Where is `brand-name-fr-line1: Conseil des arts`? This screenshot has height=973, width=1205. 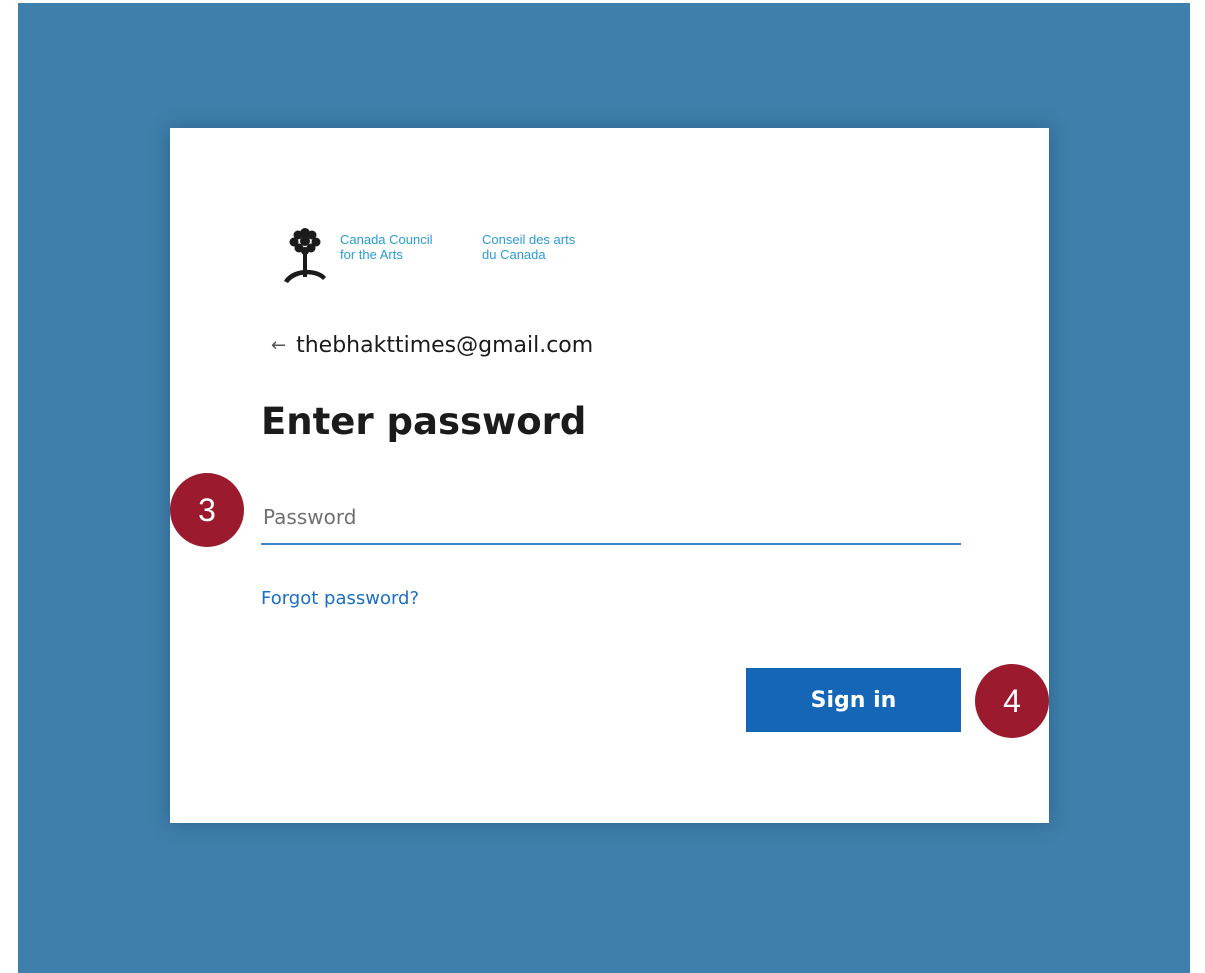 brand-name-fr-line1: Conseil des arts is located at coordinates (529, 239).